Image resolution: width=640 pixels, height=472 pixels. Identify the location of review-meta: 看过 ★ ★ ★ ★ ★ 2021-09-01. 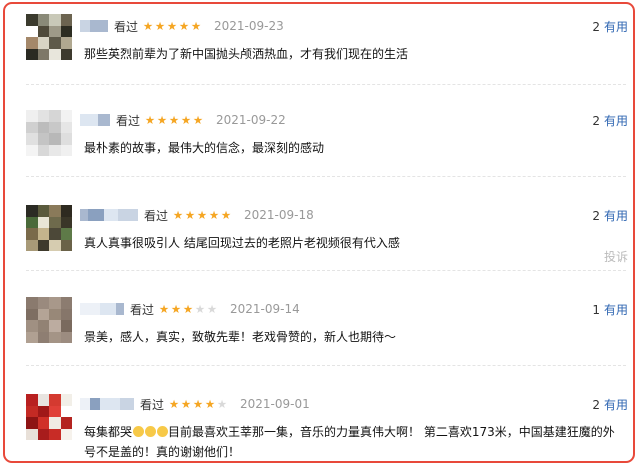
(195, 404).